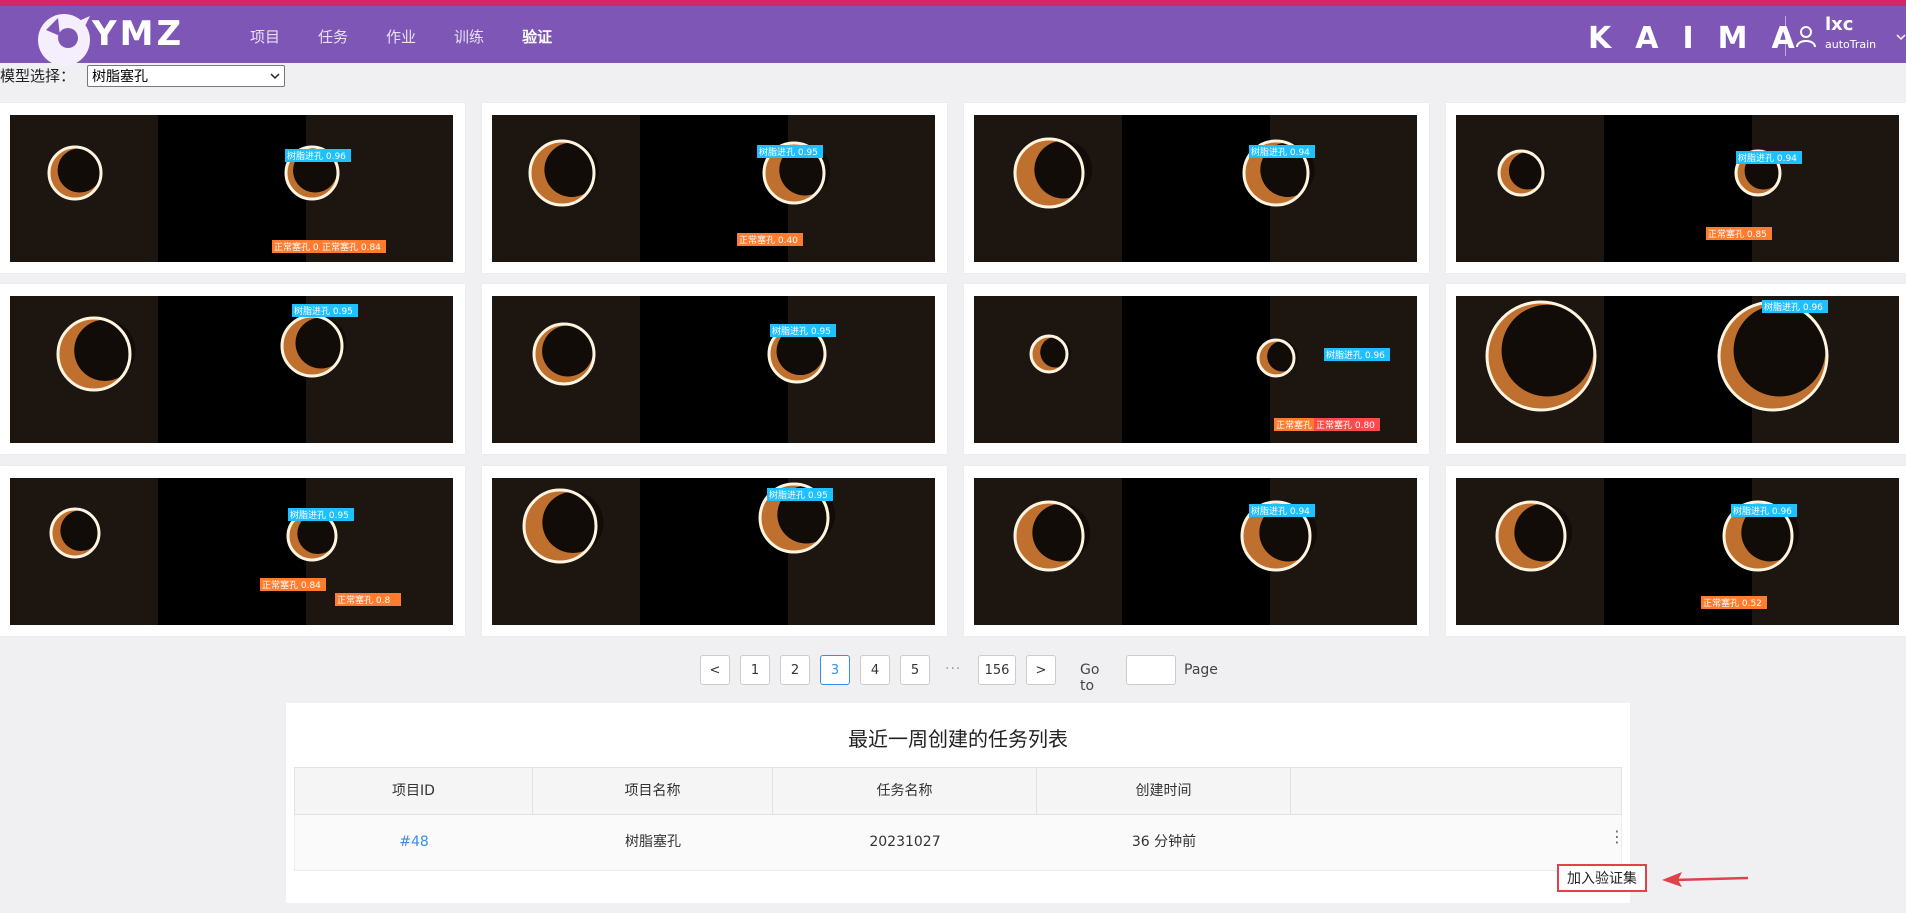  What do you see at coordinates (875, 670) in the screenshot?
I see `page-button-4: 4` at bounding box center [875, 670].